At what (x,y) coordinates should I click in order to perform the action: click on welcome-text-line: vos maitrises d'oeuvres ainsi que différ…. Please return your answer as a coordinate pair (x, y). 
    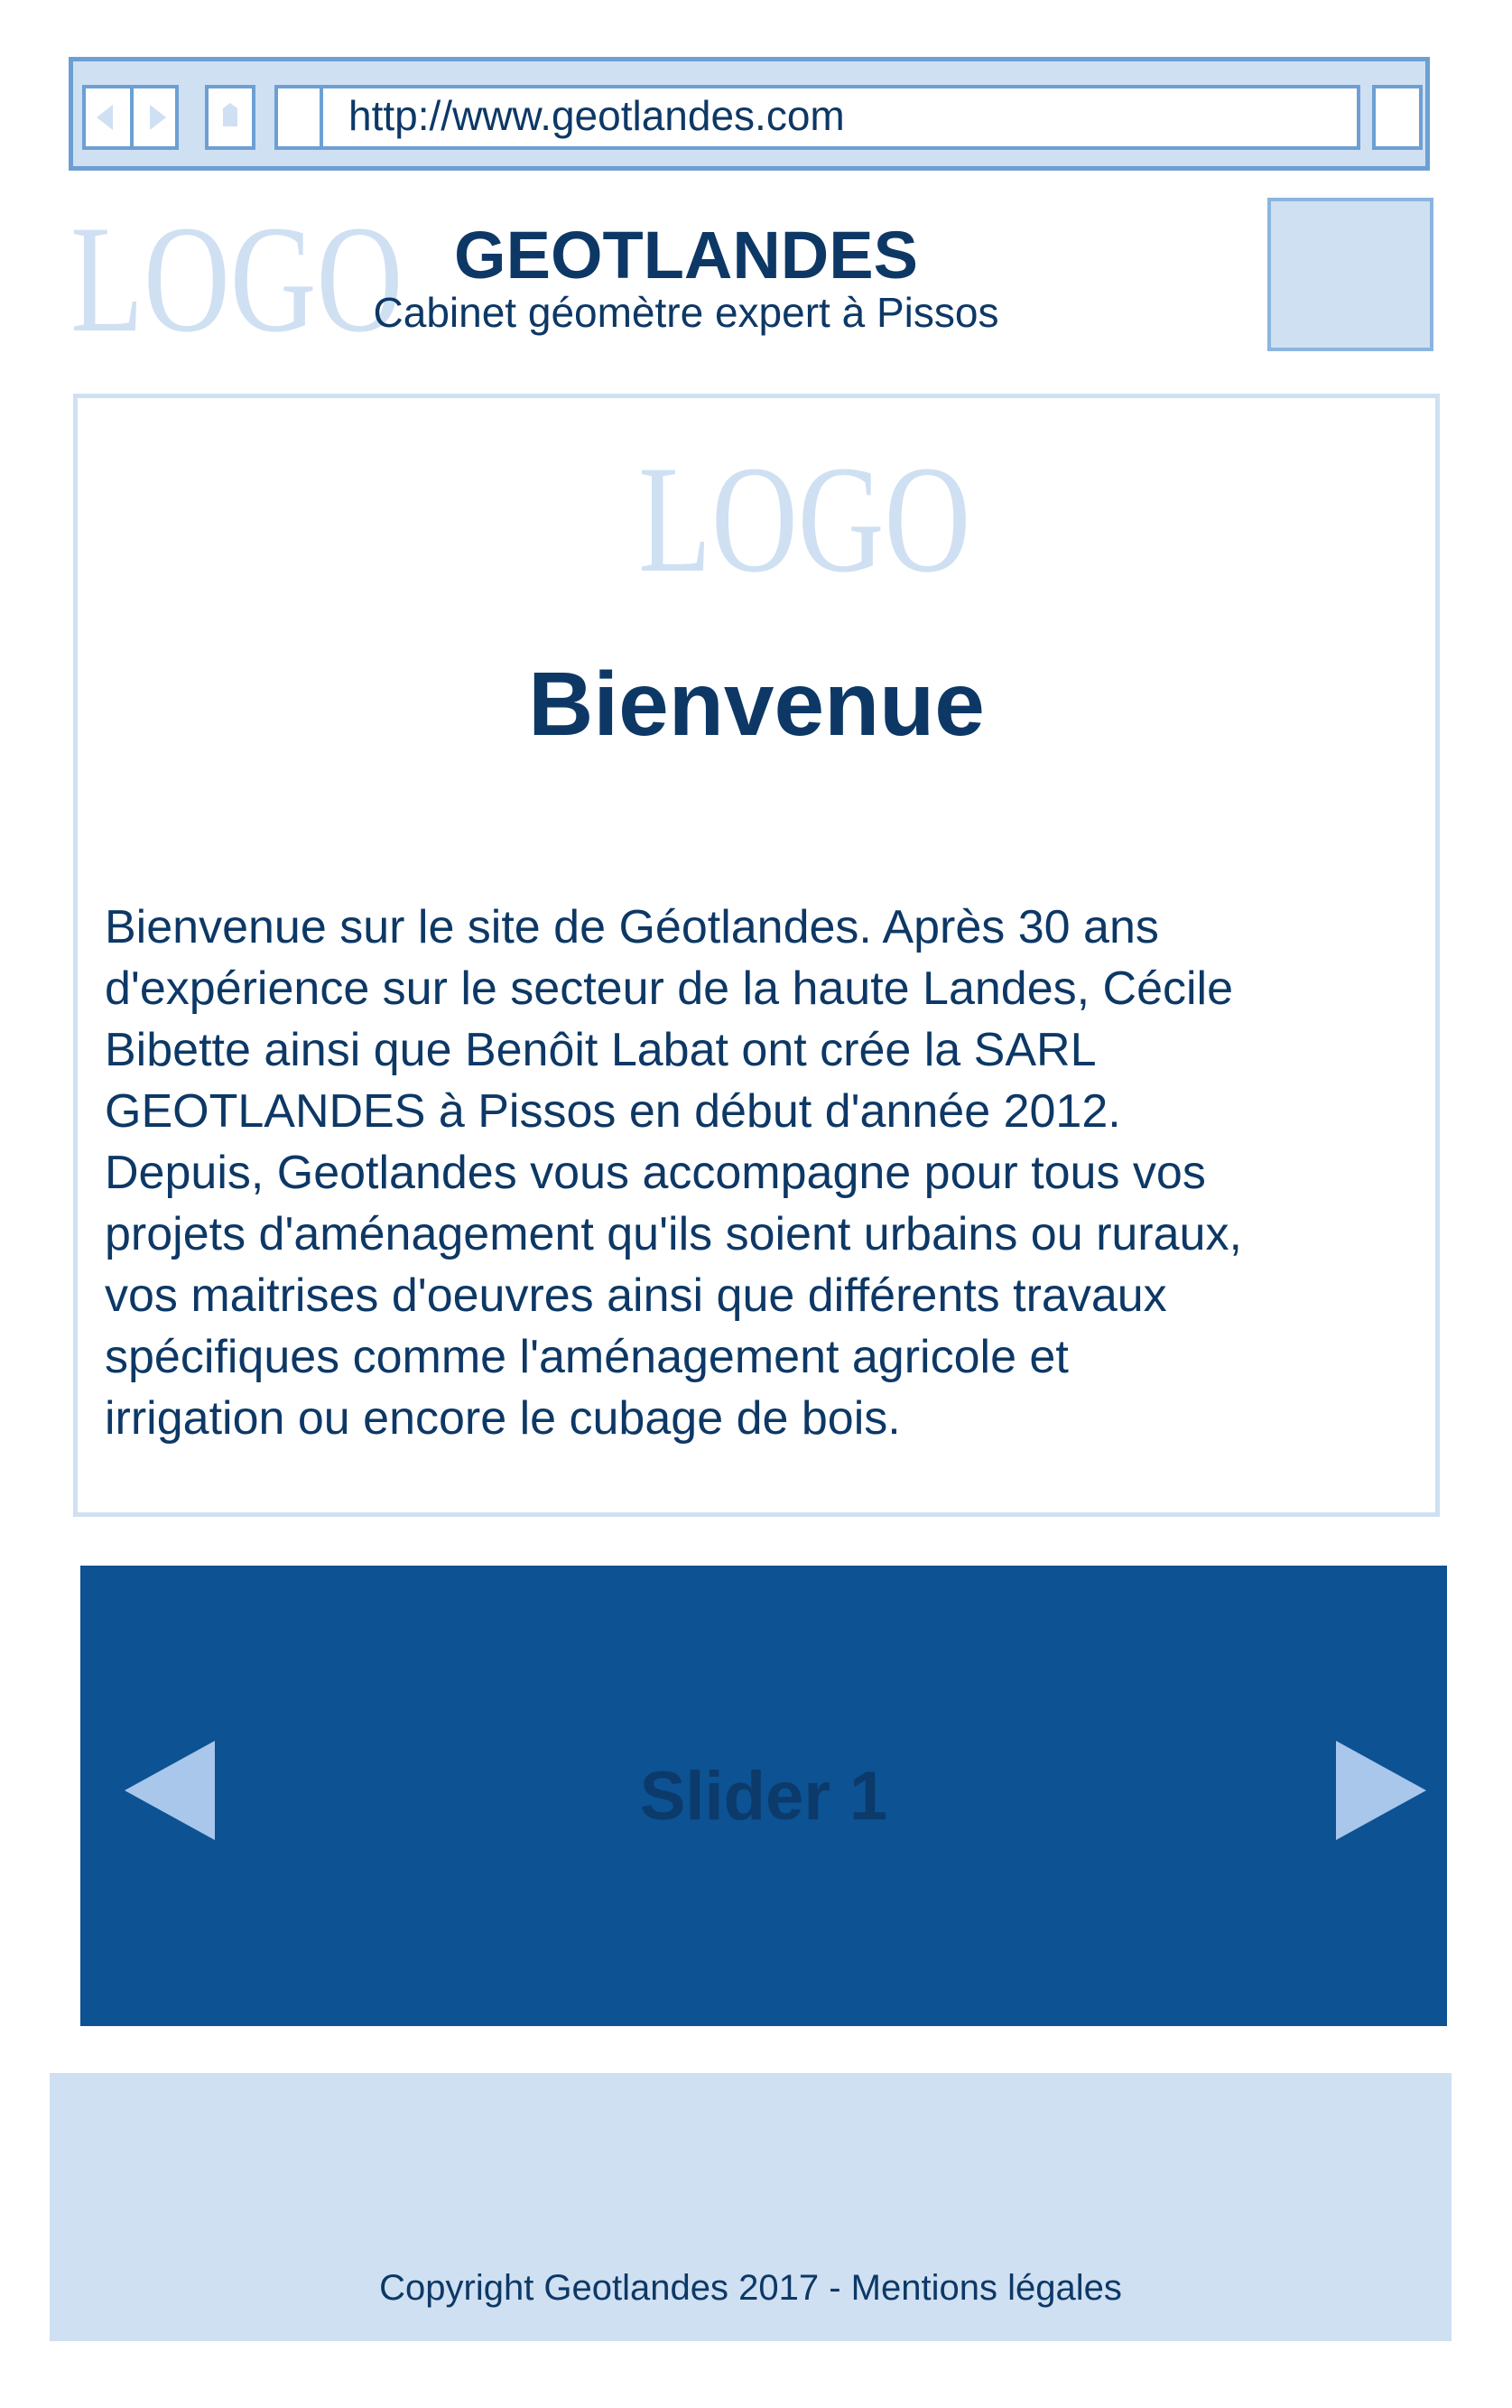
    Looking at the image, I should click on (636, 1295).